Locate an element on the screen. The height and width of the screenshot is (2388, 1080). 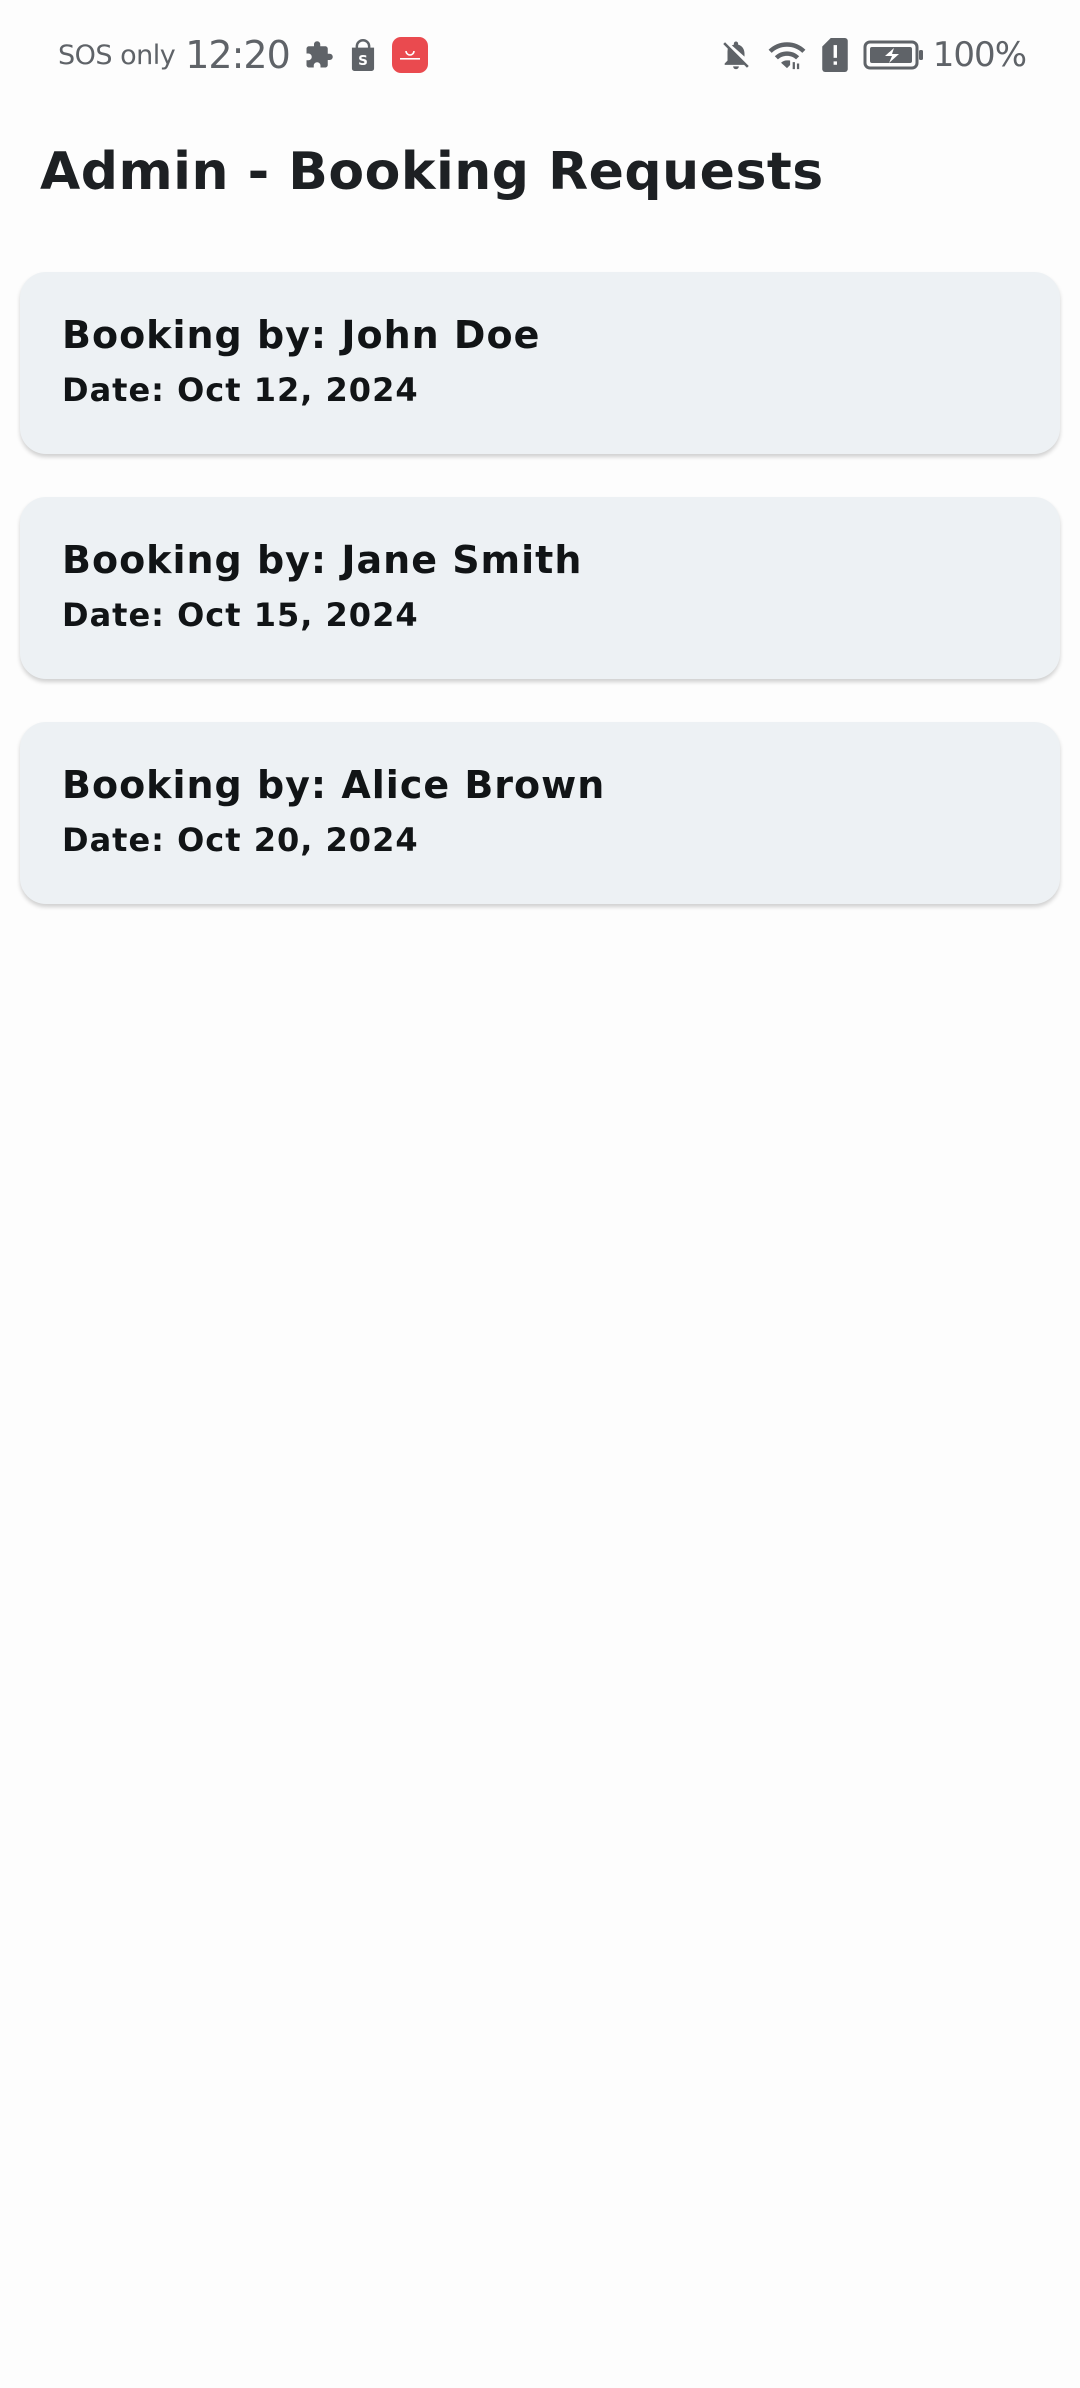
bell-off-icon is located at coordinates (736, 55).